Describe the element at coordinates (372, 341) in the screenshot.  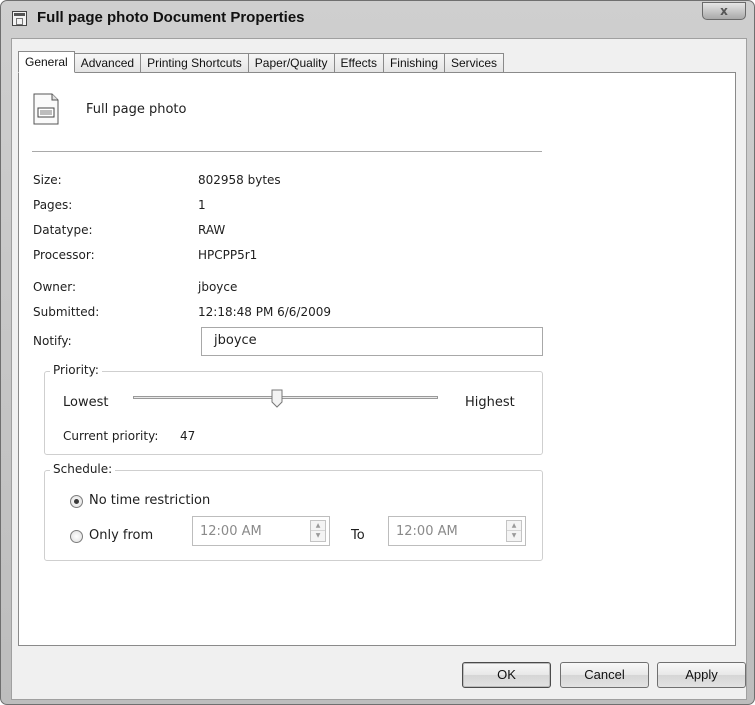
I see `notify-input: jboyce` at that location.